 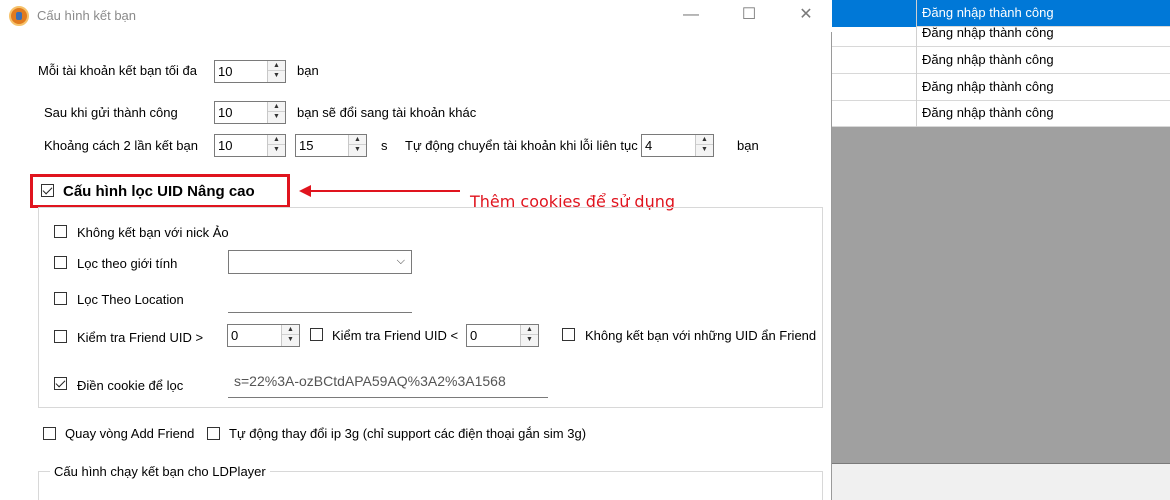 What do you see at coordinates (502, 335) in the screenshot?
I see `friend-lt-stepper: 0 ▲ ▼` at bounding box center [502, 335].